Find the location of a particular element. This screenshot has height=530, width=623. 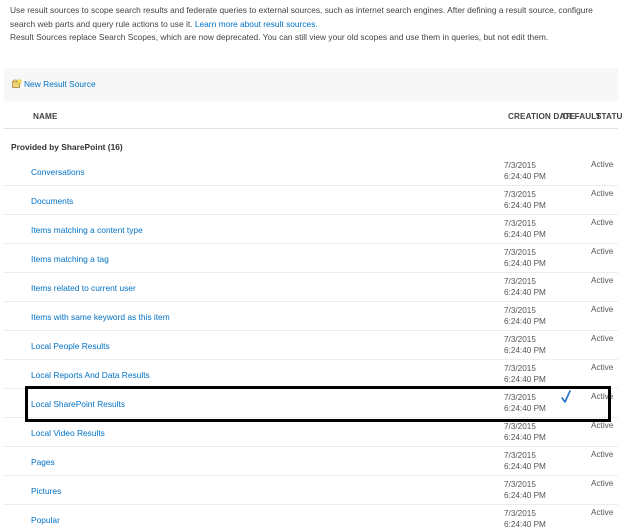

checkmark-icon is located at coordinates (566, 396).